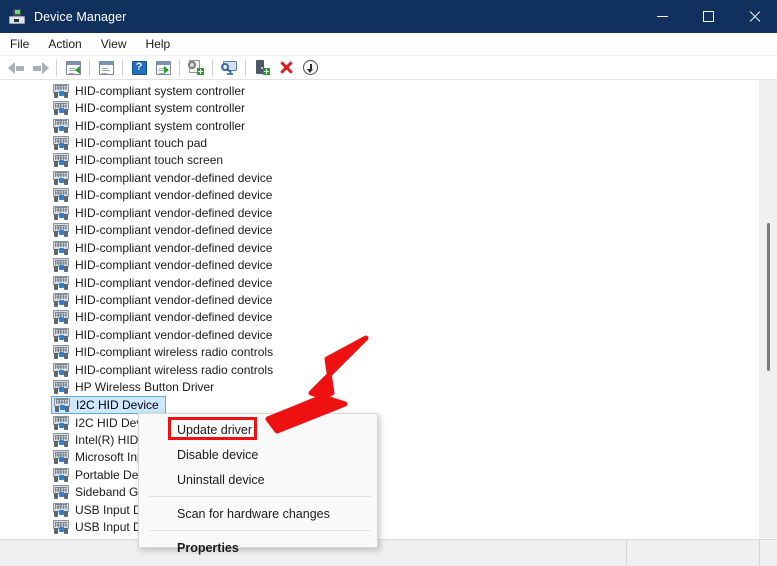 Image resolution: width=777 pixels, height=566 pixels. I want to click on device-row: I2C HID Device, so click(379, 422).